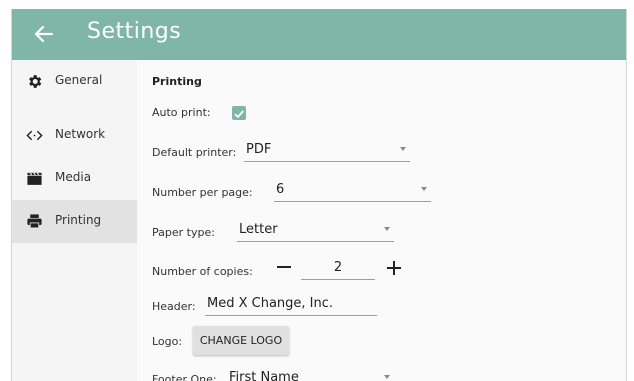 The height and width of the screenshot is (381, 634). I want to click on sidebar-item-media: Media, so click(74, 178).